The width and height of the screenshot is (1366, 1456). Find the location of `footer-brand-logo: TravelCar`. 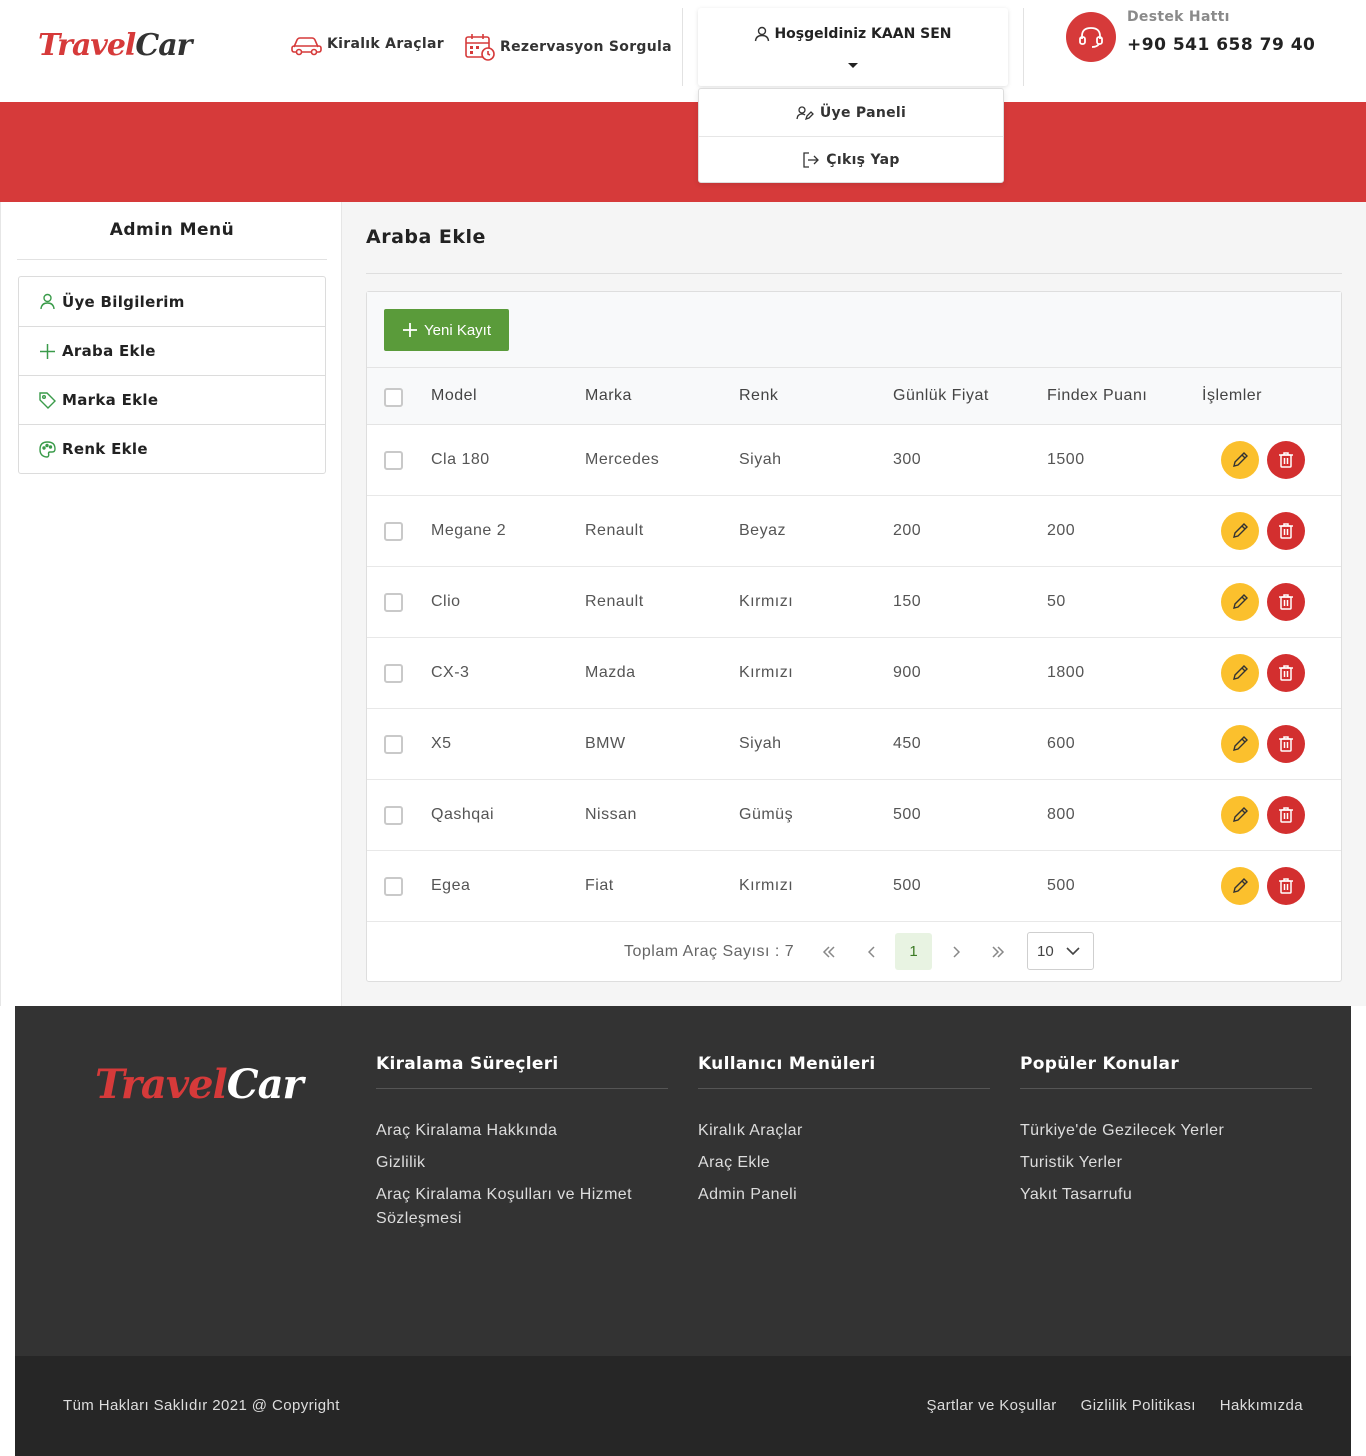

footer-brand-logo: TravelCar is located at coordinates (199, 1084).